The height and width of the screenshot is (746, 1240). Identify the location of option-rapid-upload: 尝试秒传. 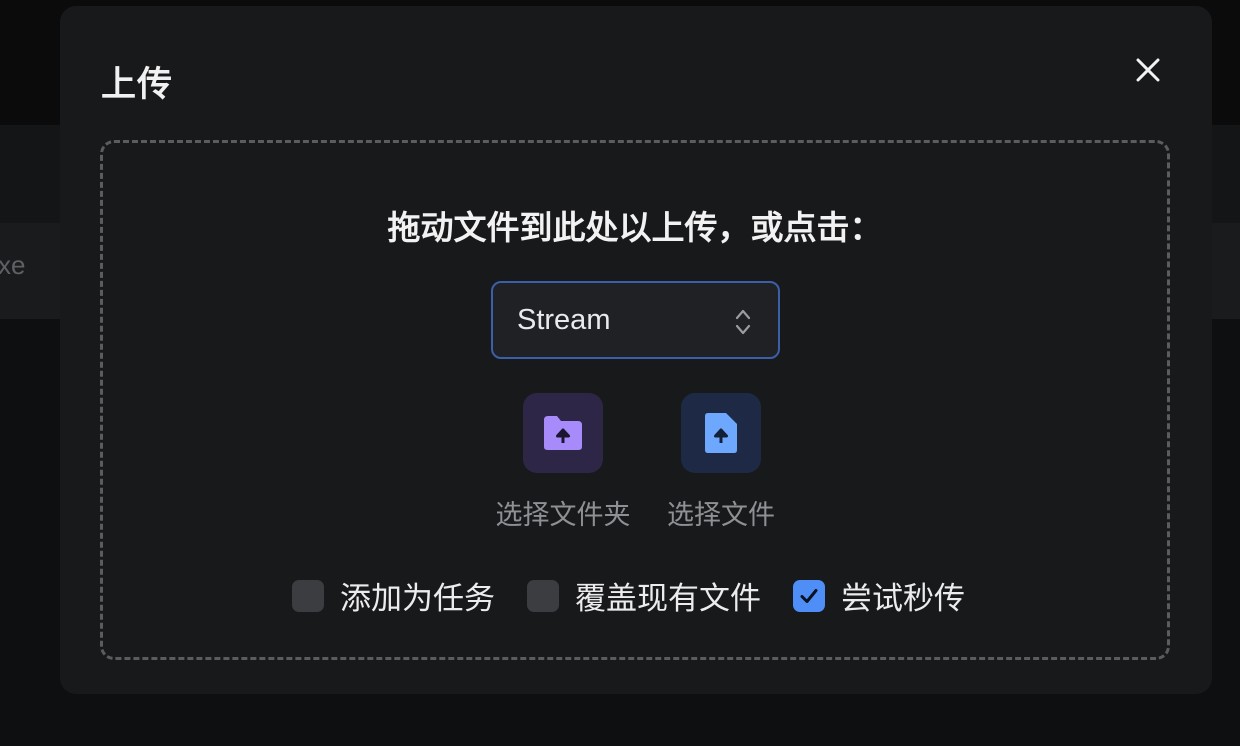
(879, 595).